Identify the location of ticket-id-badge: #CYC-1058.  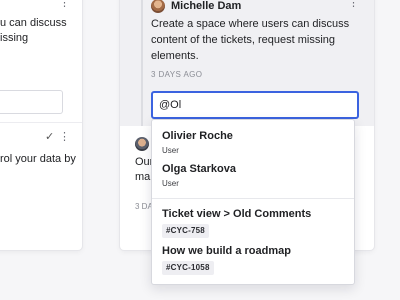
(188, 268).